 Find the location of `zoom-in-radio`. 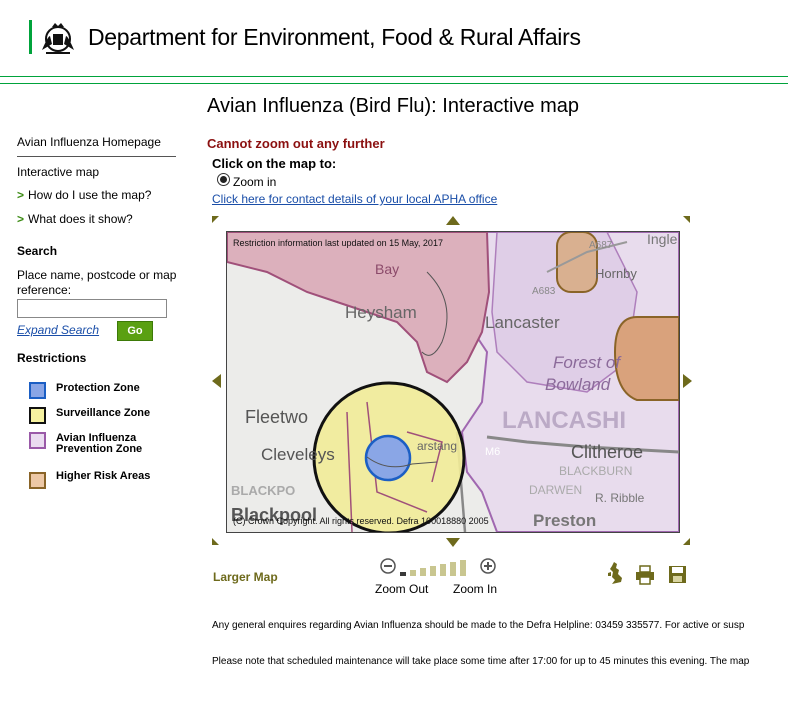

zoom-in-radio is located at coordinates (223, 179).